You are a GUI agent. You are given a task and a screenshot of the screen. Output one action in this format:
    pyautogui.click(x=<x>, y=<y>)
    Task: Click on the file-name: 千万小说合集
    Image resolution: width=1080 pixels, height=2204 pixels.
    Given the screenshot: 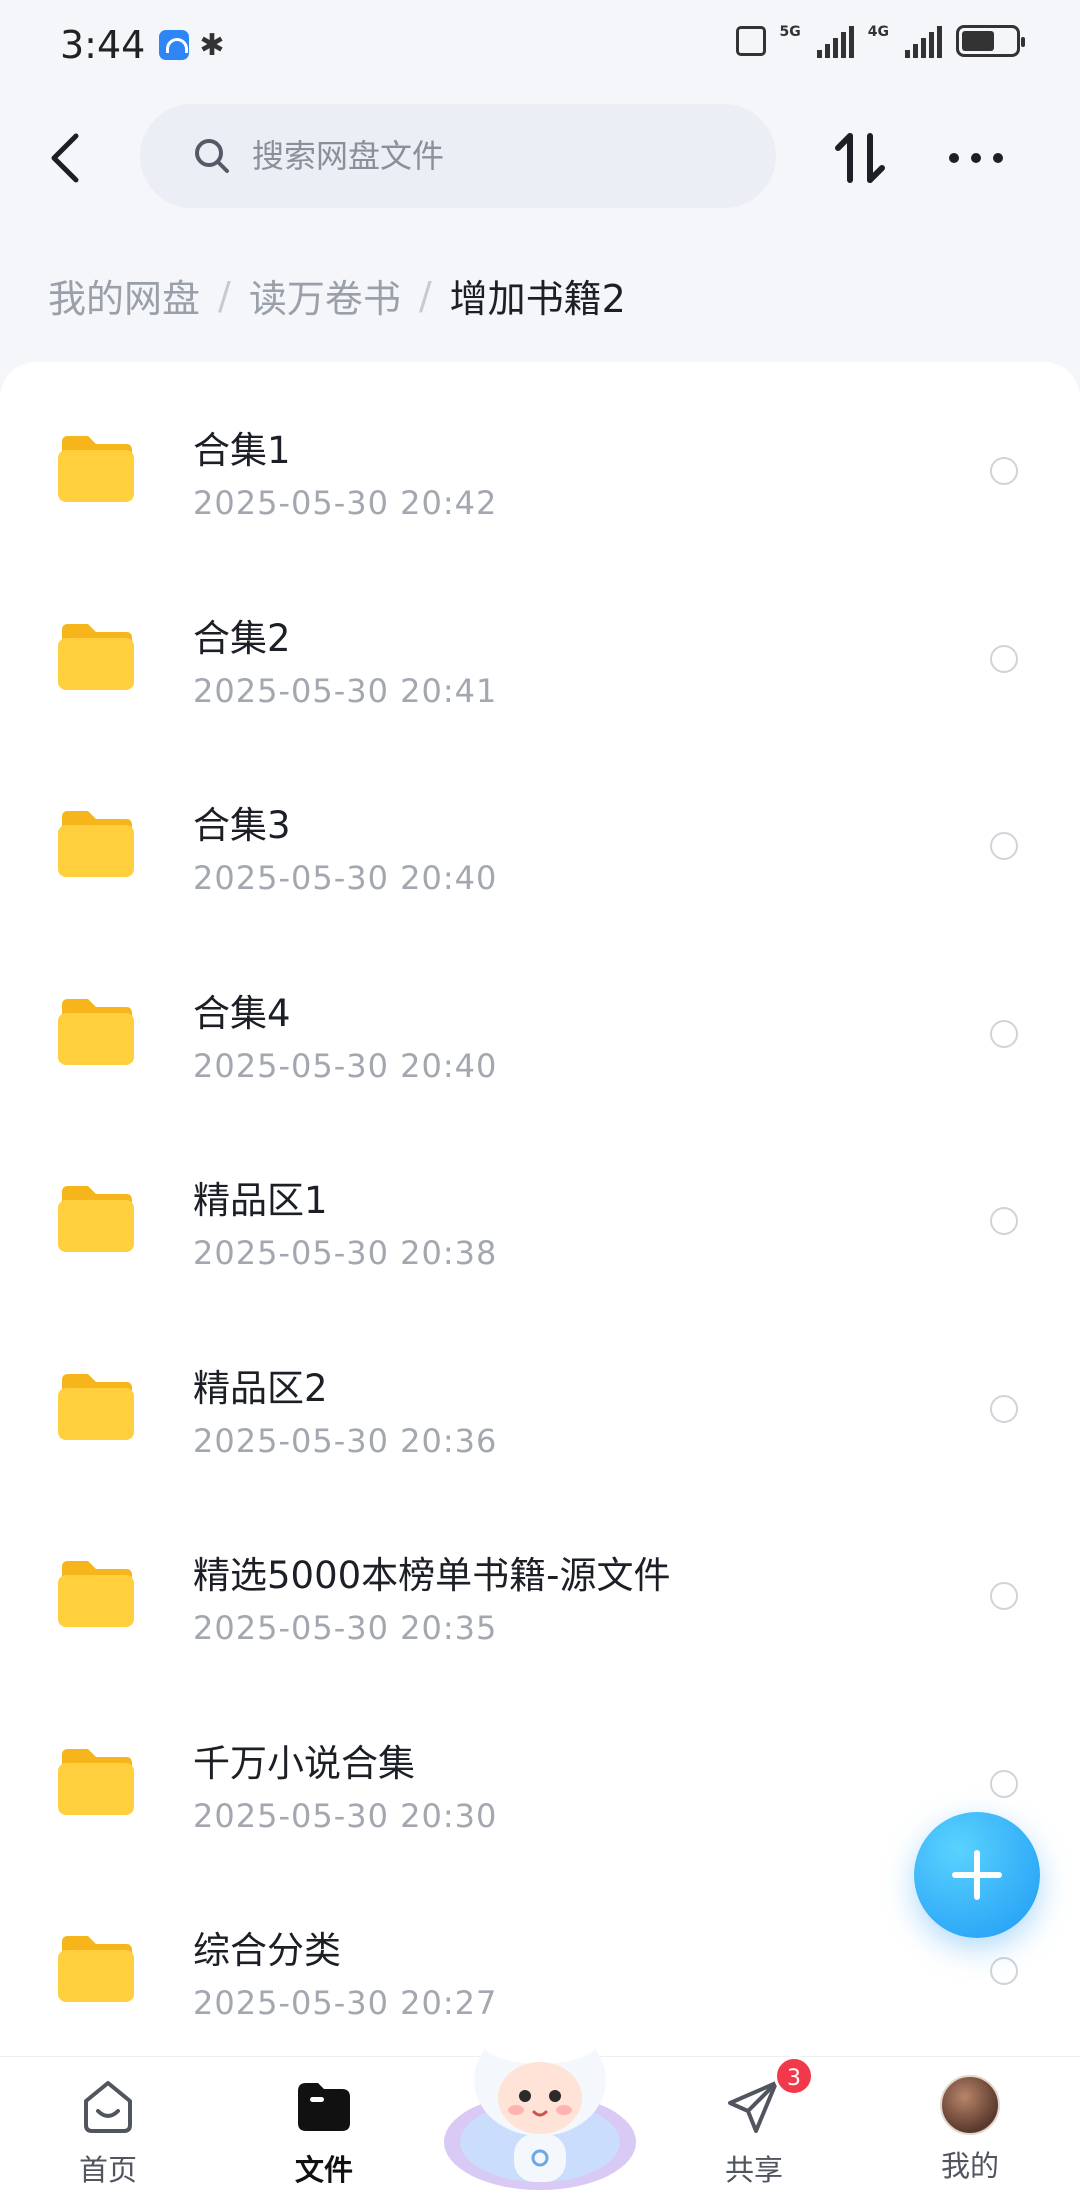 What is the action you would take?
    pyautogui.click(x=304, y=1763)
    